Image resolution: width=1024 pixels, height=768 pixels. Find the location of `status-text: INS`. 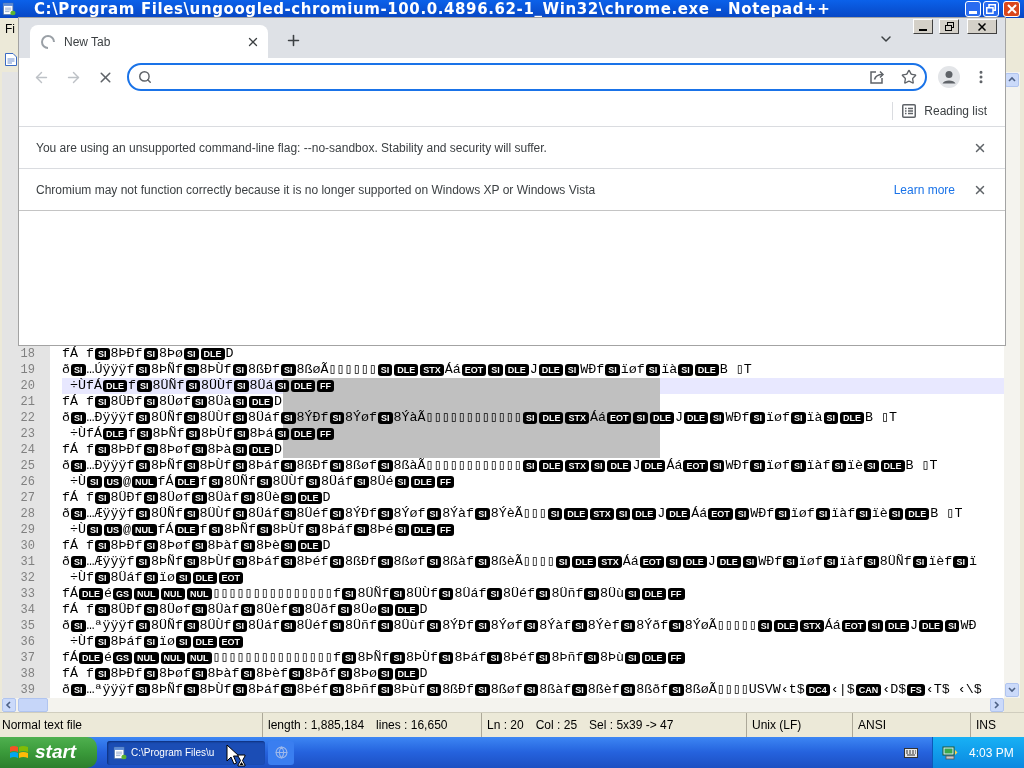

status-text: INS is located at coordinates (986, 725).